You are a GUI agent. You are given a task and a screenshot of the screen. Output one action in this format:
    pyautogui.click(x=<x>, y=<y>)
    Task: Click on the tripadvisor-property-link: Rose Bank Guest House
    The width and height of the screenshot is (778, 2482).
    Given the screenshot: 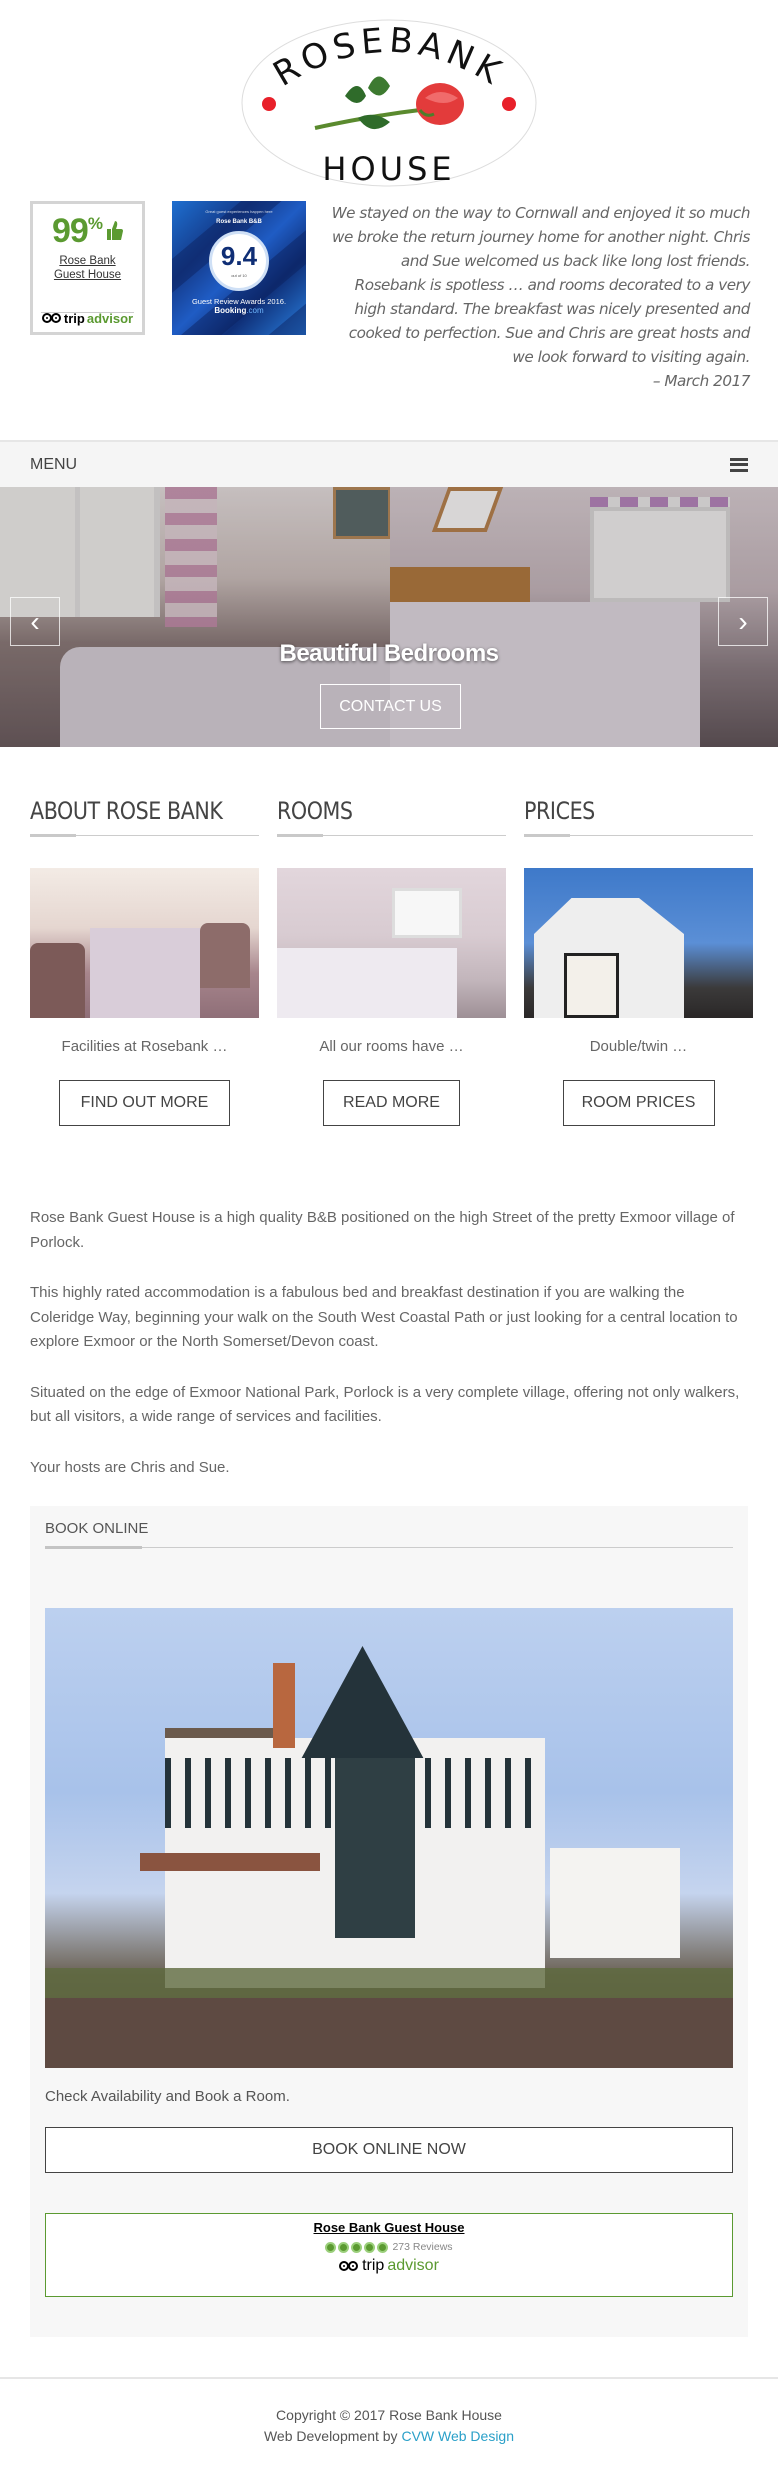 What is the action you would take?
    pyautogui.click(x=87, y=268)
    